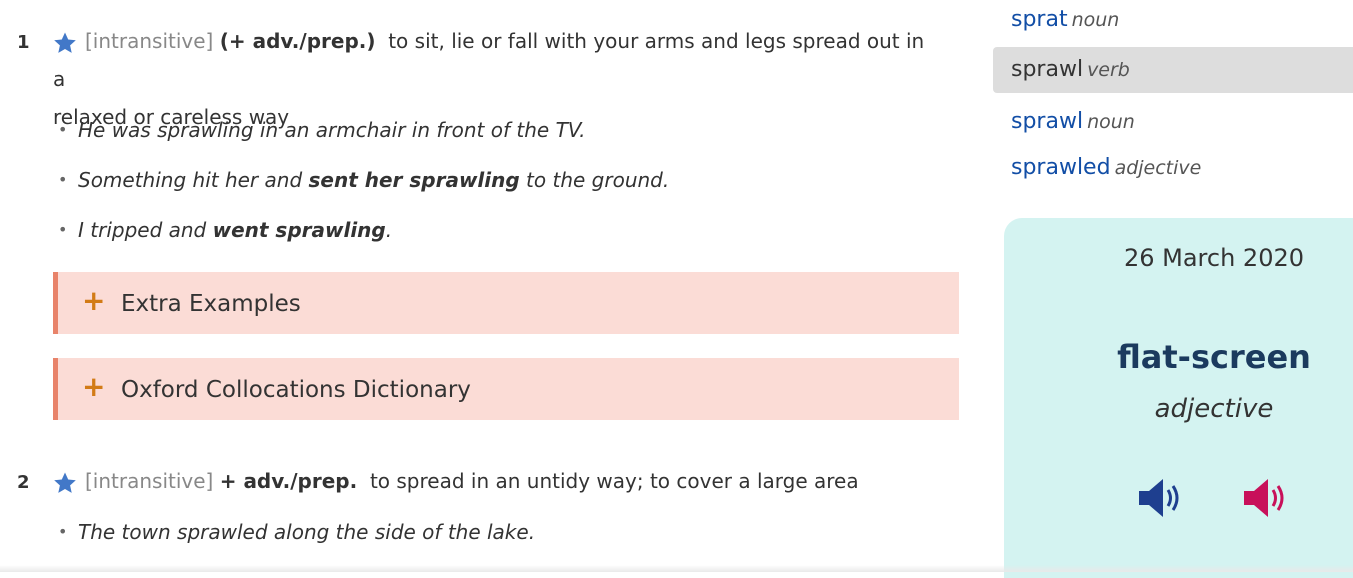  Describe the element at coordinates (1173, 21) in the screenshot. I see `nearby-word-sprat-noun: sprat noun` at that location.